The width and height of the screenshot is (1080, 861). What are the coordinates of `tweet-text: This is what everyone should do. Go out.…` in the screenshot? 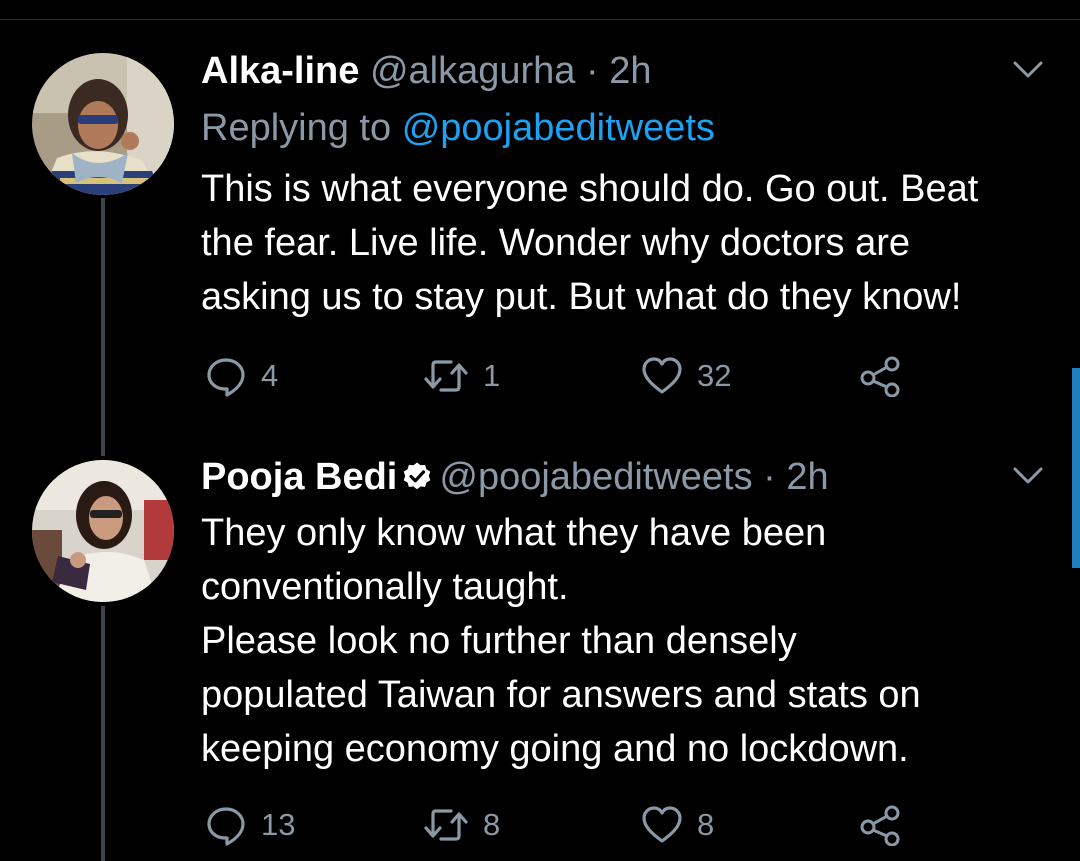 It's located at (590, 243).